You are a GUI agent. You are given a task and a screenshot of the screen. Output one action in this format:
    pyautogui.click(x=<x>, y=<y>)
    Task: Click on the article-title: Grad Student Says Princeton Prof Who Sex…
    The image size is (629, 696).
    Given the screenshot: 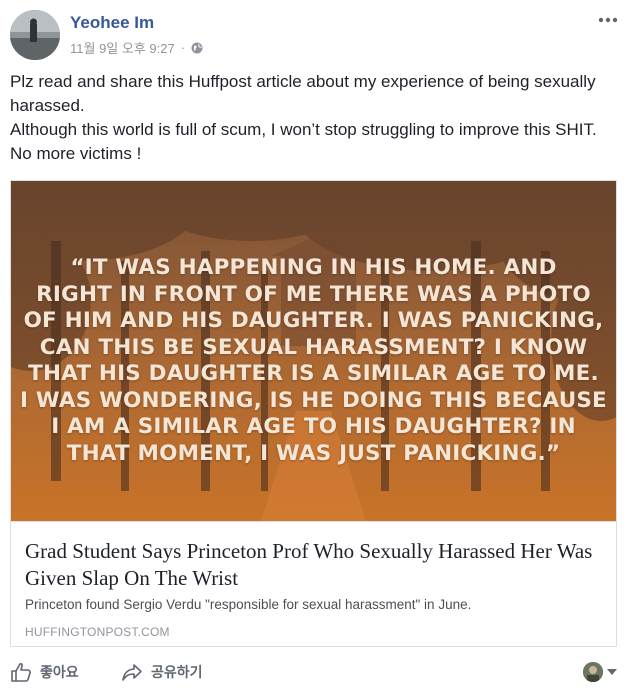 What is the action you would take?
    pyautogui.click(x=317, y=565)
    